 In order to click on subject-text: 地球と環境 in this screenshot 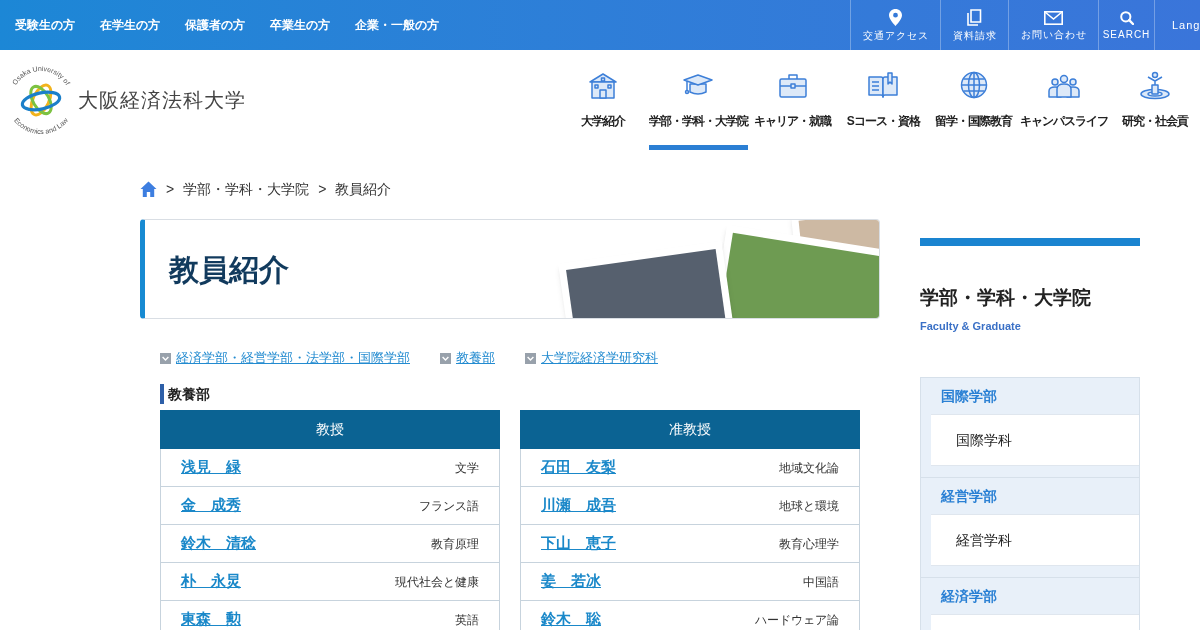, I will do `click(809, 506)`.